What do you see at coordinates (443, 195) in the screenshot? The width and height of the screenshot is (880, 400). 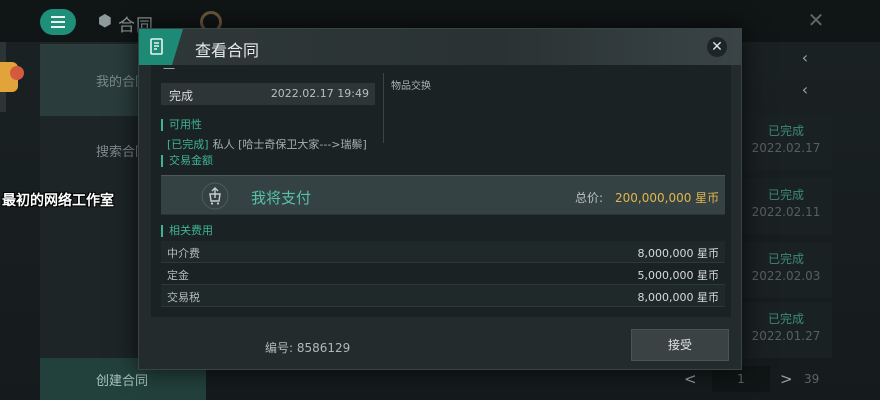 I see `payment-bar: 我将支付 总价: 200,000,000 星币` at bounding box center [443, 195].